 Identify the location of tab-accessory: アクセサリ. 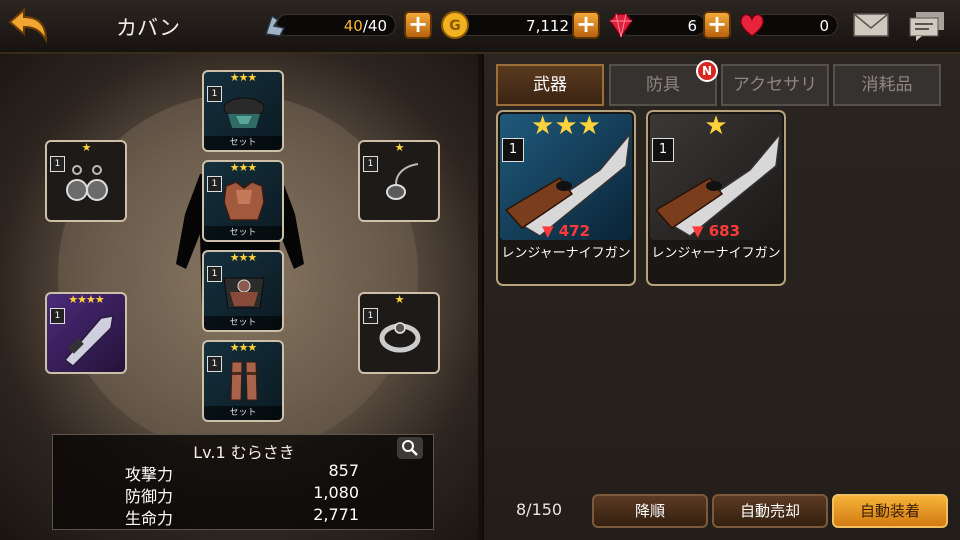
(775, 85).